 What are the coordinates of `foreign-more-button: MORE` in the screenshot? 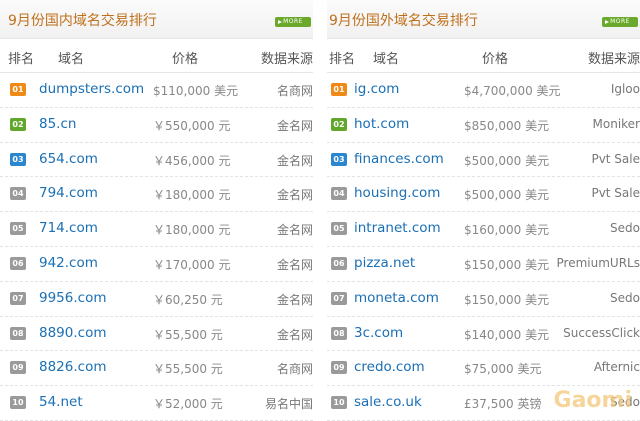 It's located at (620, 22).